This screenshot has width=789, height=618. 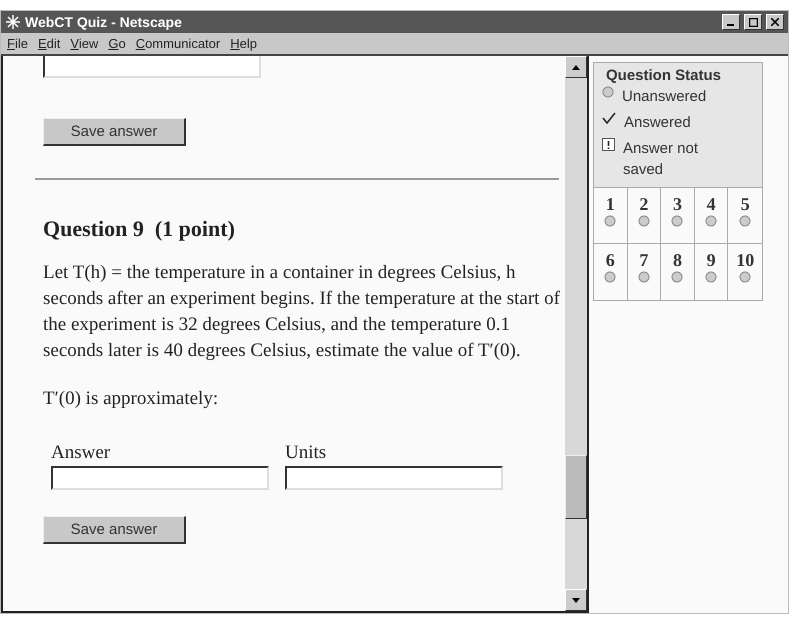 I want to click on question-link: 9, so click(x=711, y=272).